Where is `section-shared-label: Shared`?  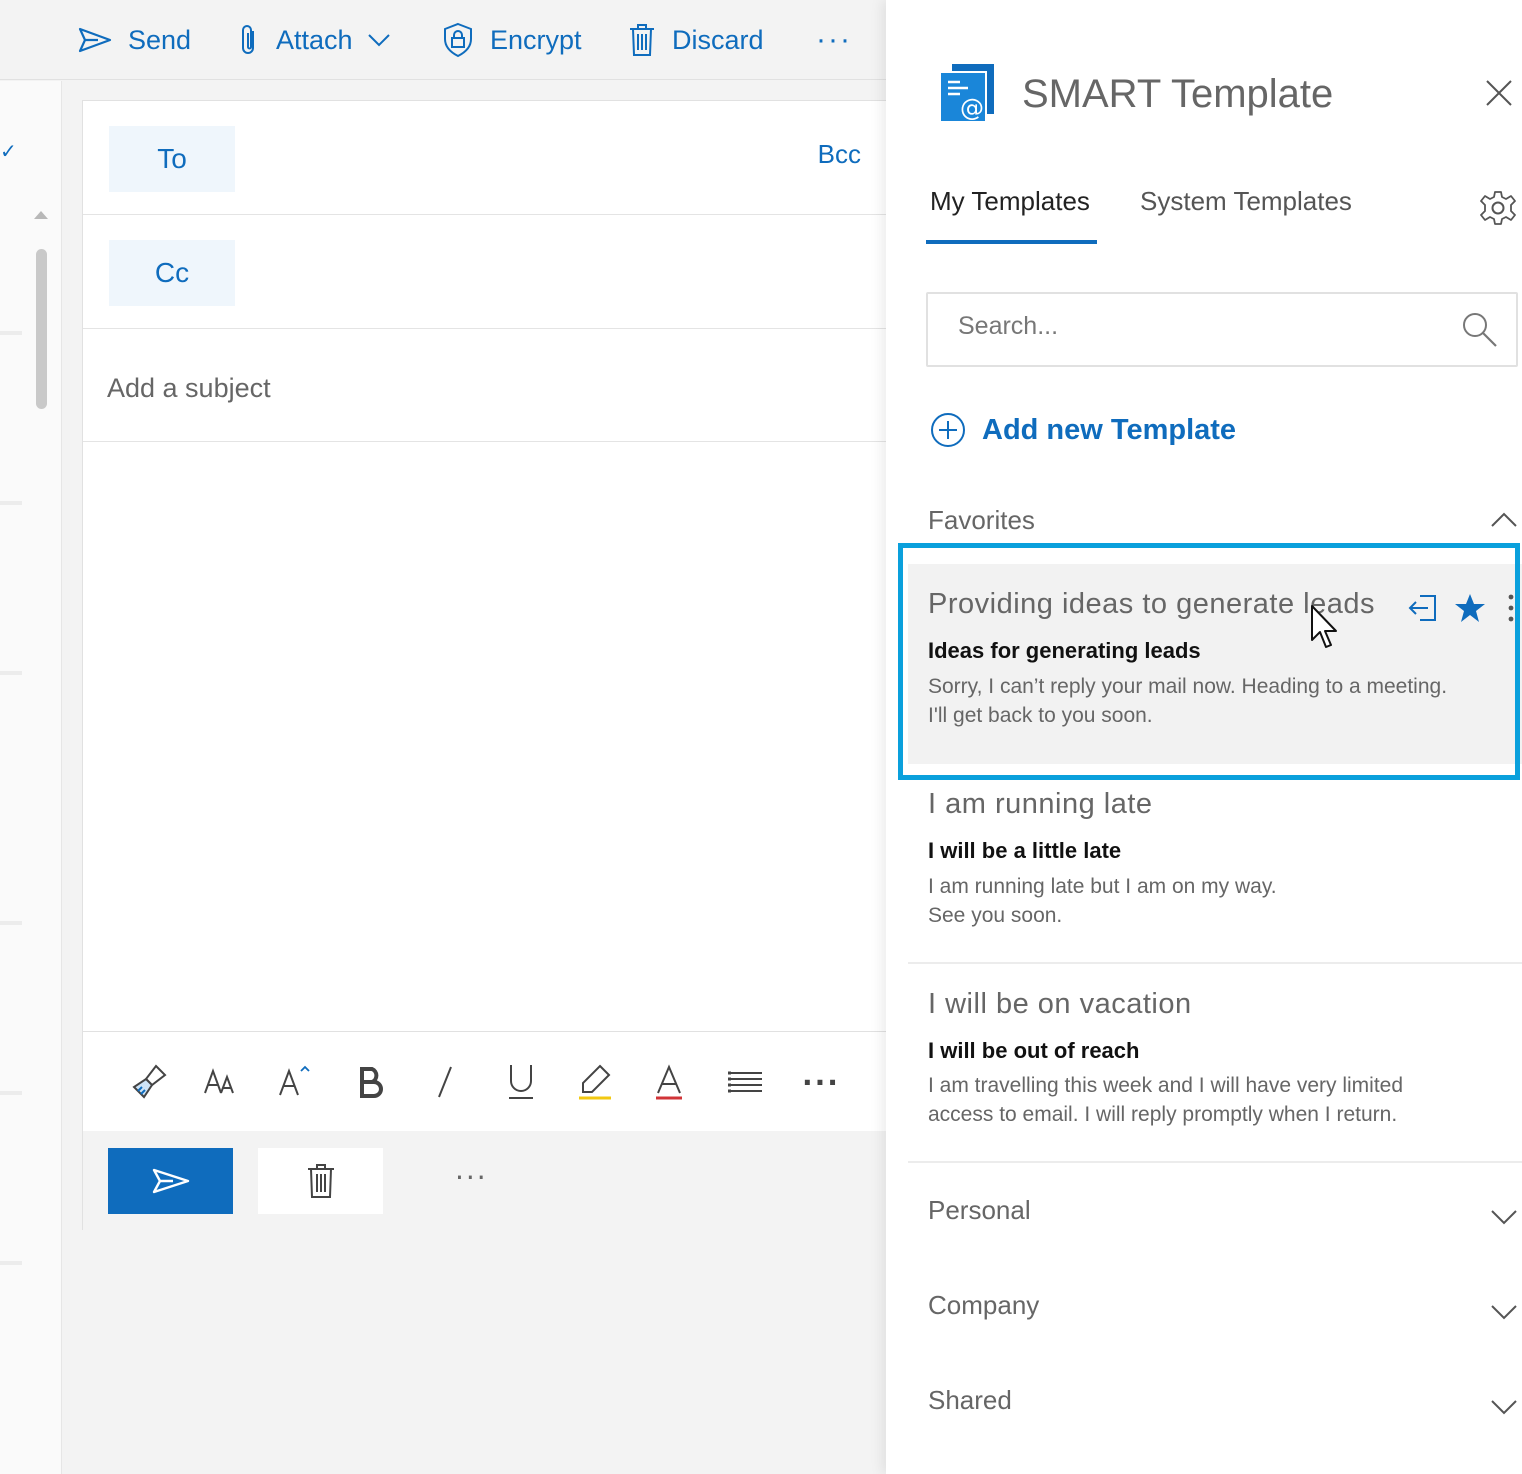 section-shared-label: Shared is located at coordinates (970, 1399).